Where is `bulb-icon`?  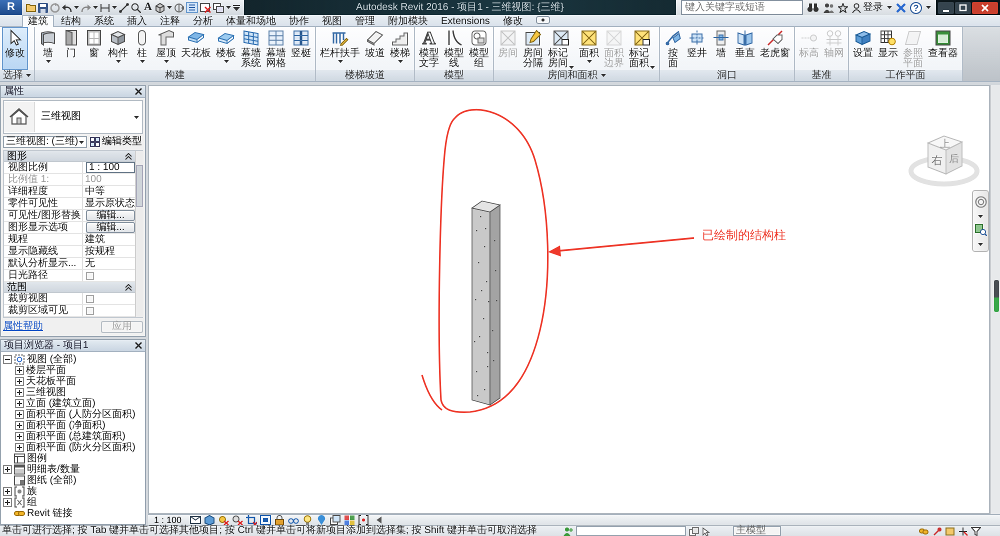 bulb-icon is located at coordinates (307, 520).